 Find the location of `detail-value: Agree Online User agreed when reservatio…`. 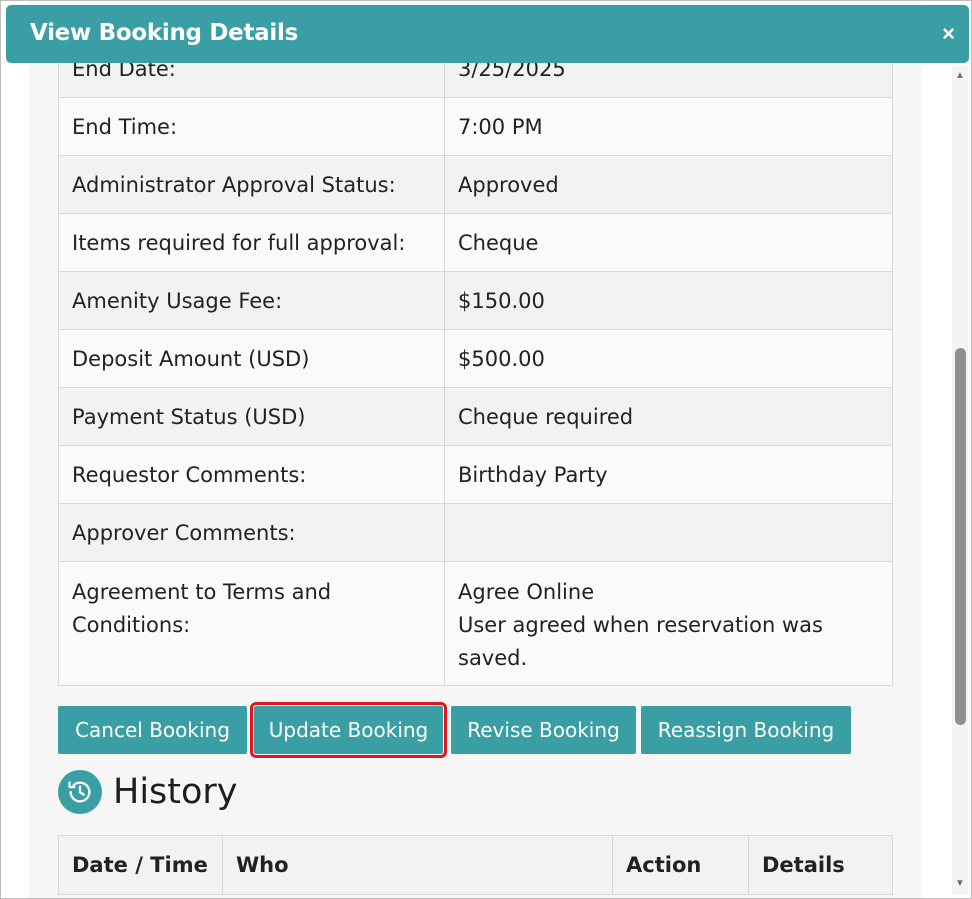

detail-value: Agree Online User agreed when reservatio… is located at coordinates (668, 623).